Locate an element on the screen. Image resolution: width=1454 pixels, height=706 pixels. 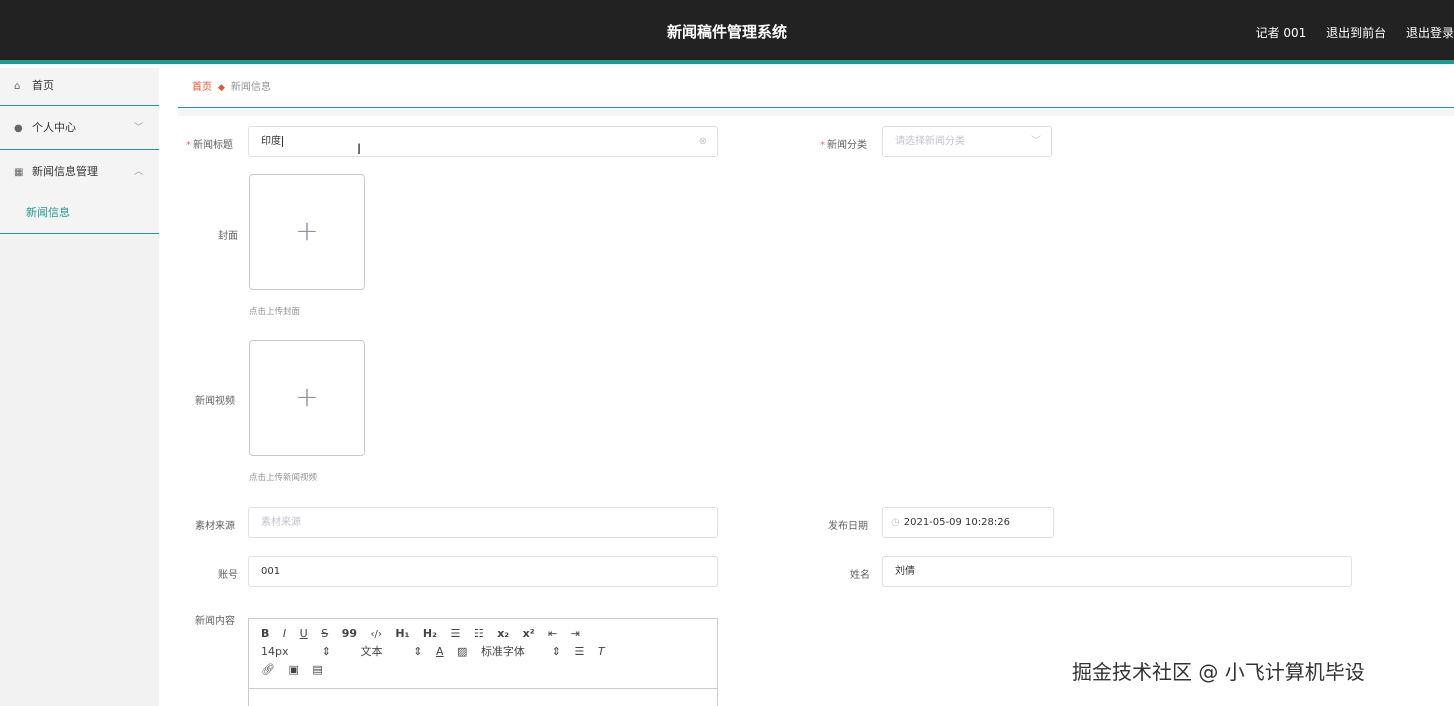
cover-upload: + is located at coordinates (307, 232).